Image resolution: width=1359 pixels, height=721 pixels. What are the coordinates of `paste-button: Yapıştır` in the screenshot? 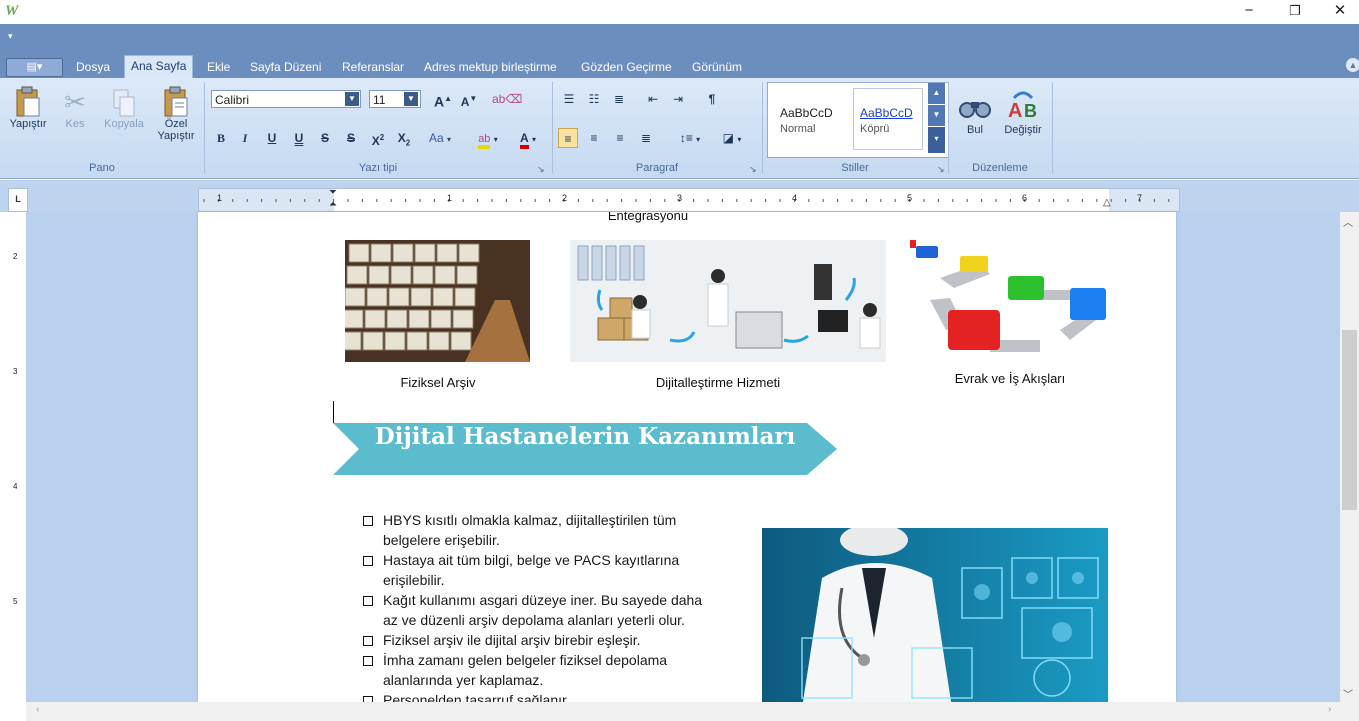 It's located at (28, 106).